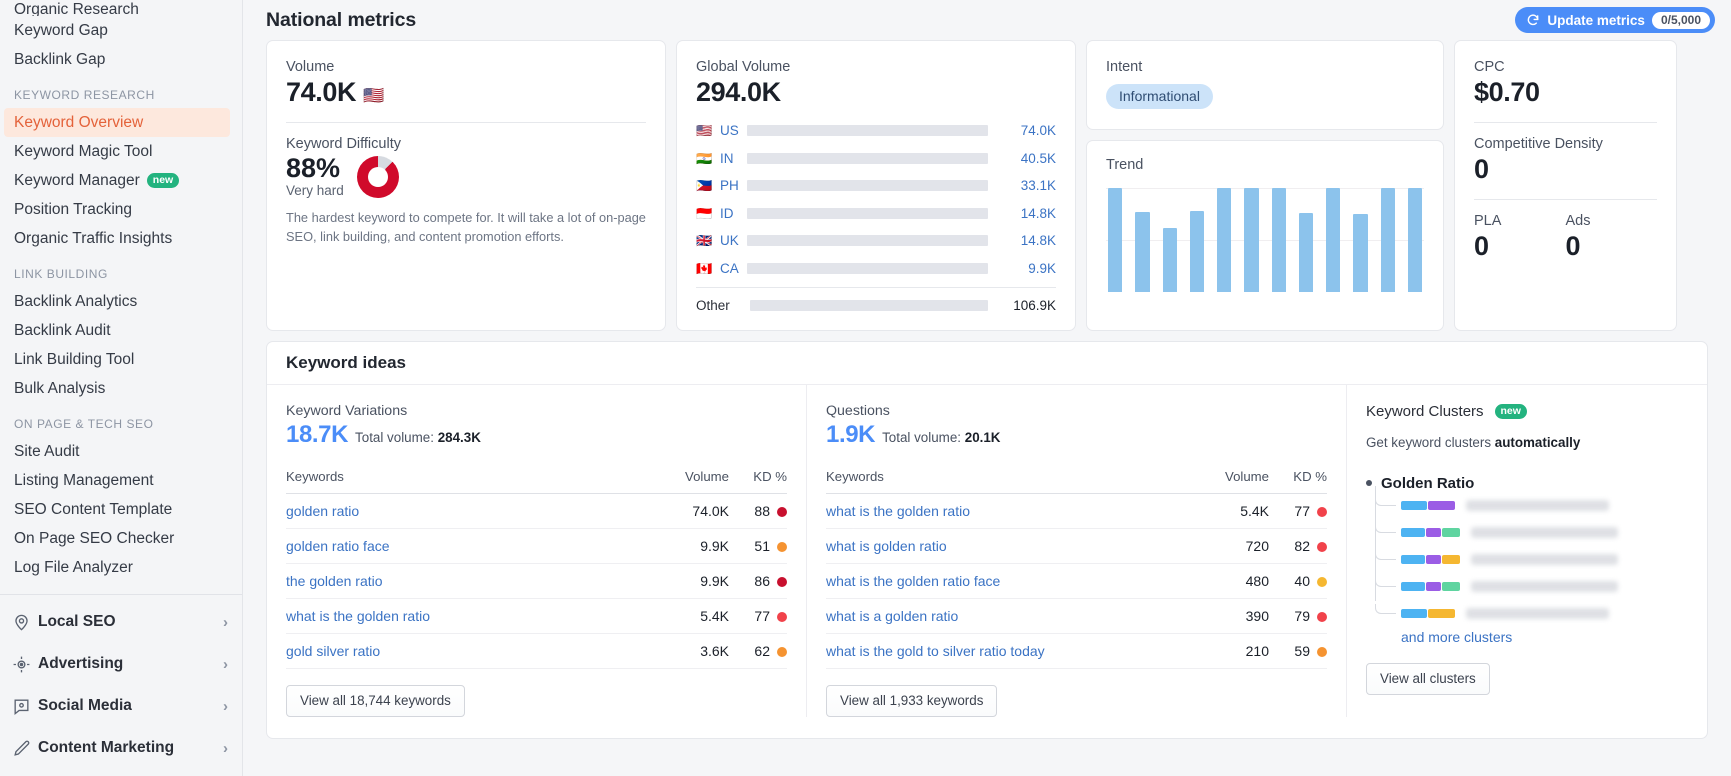 This screenshot has width=1731, height=776. I want to click on keyword-link: what is the gold to silver ratio today, so click(935, 651).